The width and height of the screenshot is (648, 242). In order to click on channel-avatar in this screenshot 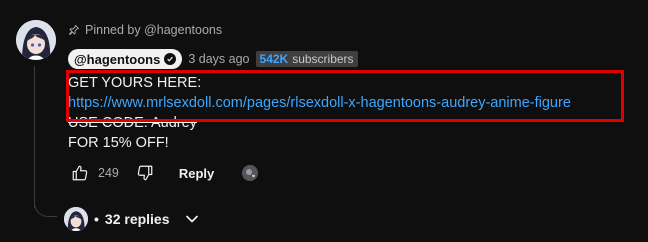, I will do `click(36, 40)`.